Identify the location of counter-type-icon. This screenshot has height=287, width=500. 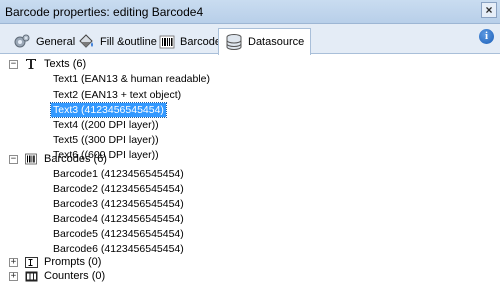
(31, 276).